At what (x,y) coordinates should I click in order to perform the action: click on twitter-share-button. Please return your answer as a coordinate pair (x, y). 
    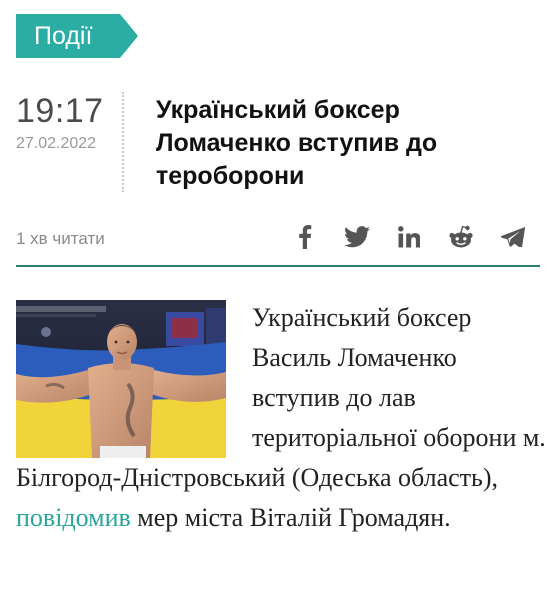
    Looking at the image, I should click on (357, 237).